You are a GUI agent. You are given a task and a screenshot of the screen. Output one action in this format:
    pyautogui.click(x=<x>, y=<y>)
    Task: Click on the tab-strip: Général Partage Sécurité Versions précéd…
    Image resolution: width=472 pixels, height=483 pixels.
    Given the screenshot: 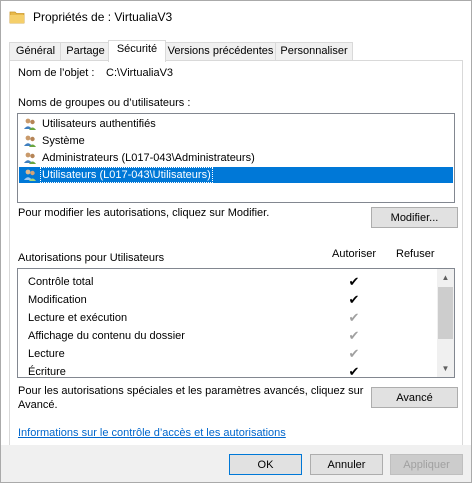 What is the action you would take?
    pyautogui.click(x=236, y=51)
    